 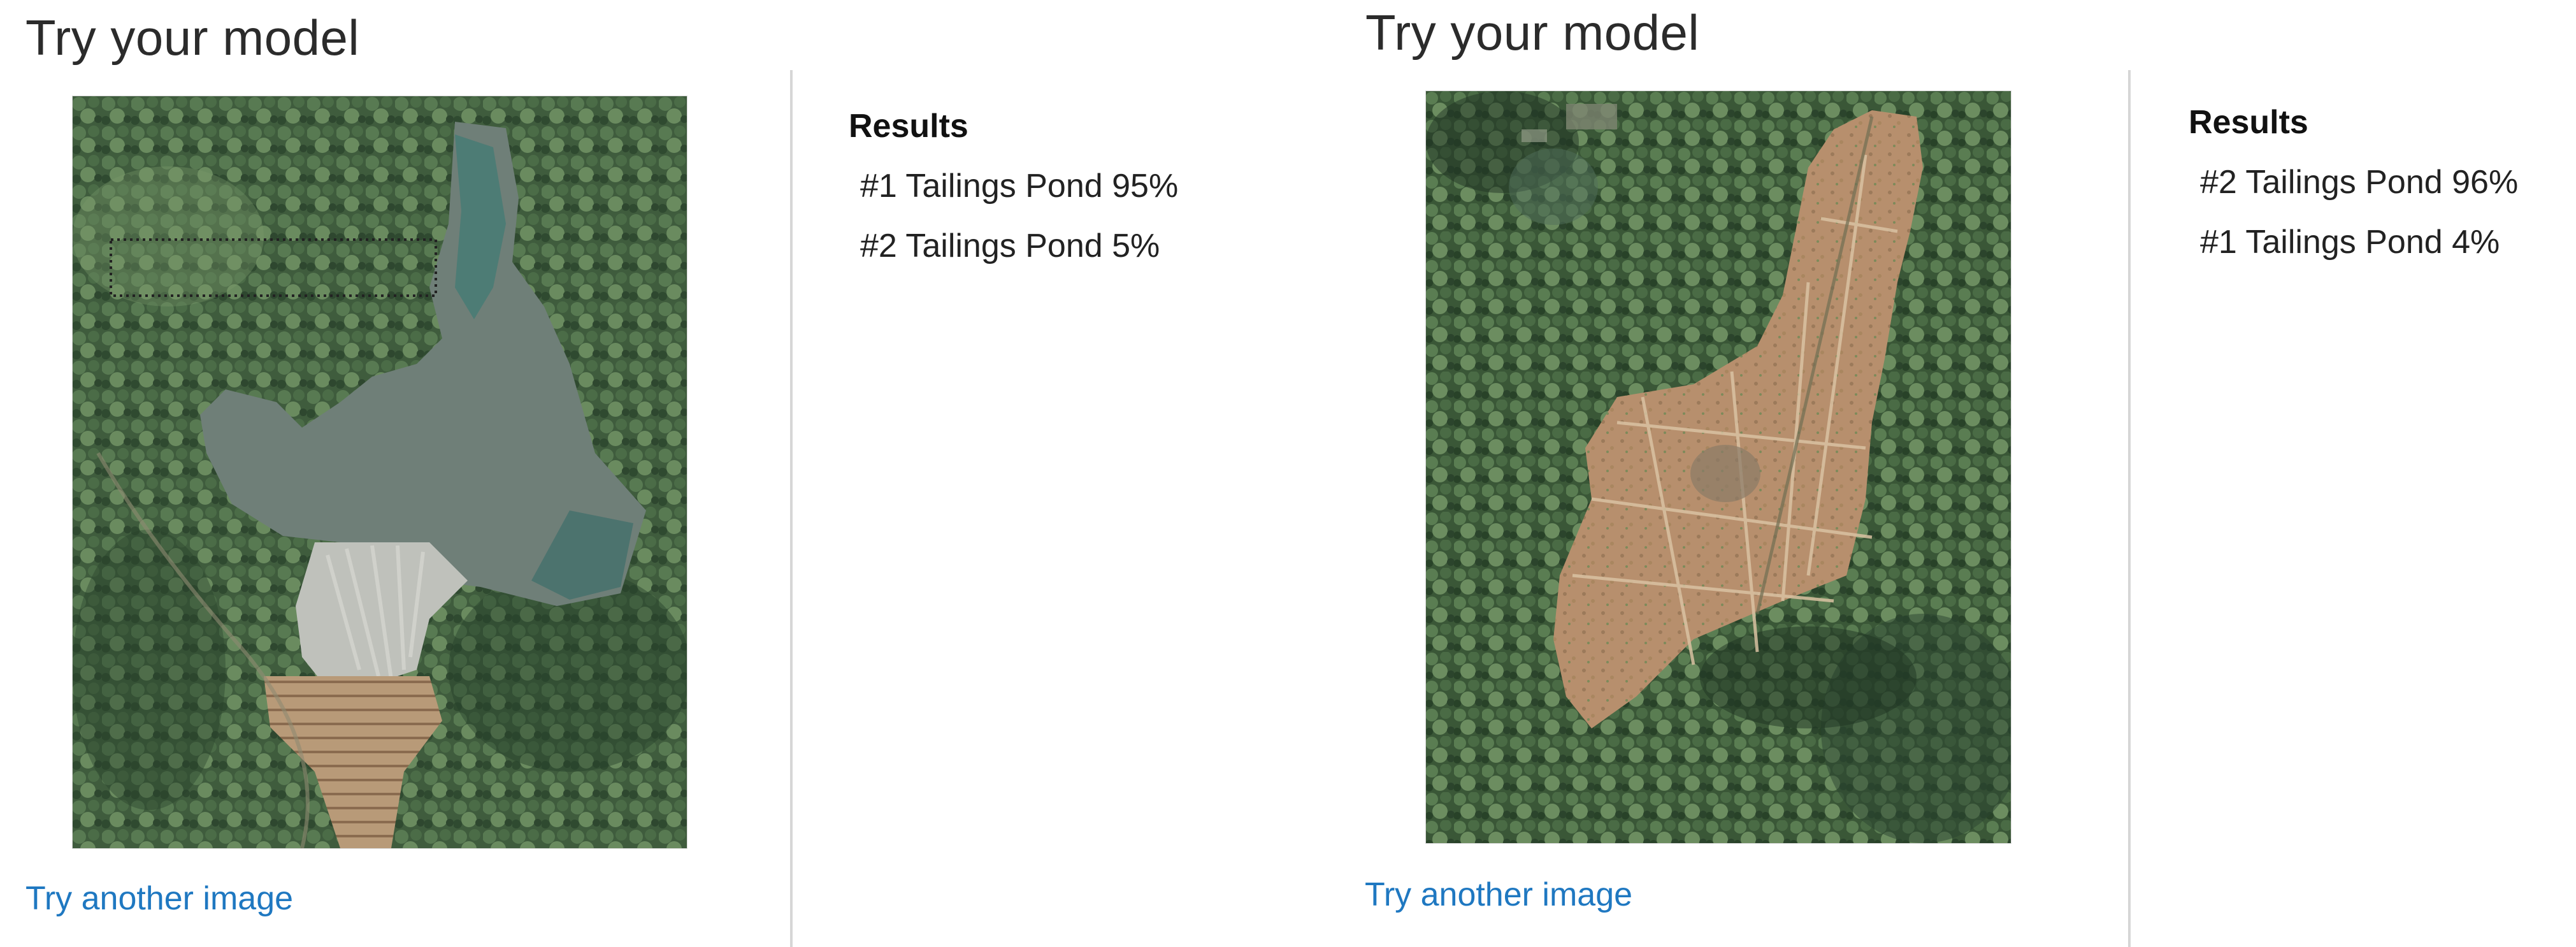 What do you see at coordinates (1010, 246) in the screenshot?
I see `result-item: #2 Tailings Pond 5%` at bounding box center [1010, 246].